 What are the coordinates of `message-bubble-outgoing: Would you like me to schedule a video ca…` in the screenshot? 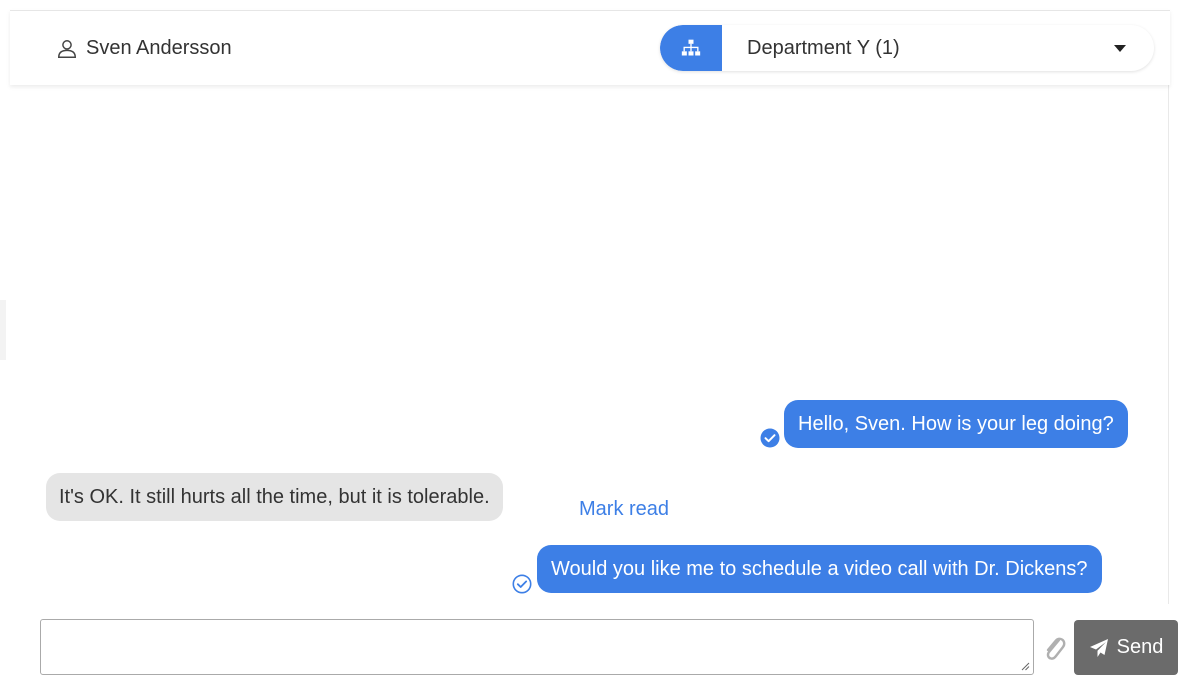 It's located at (819, 569).